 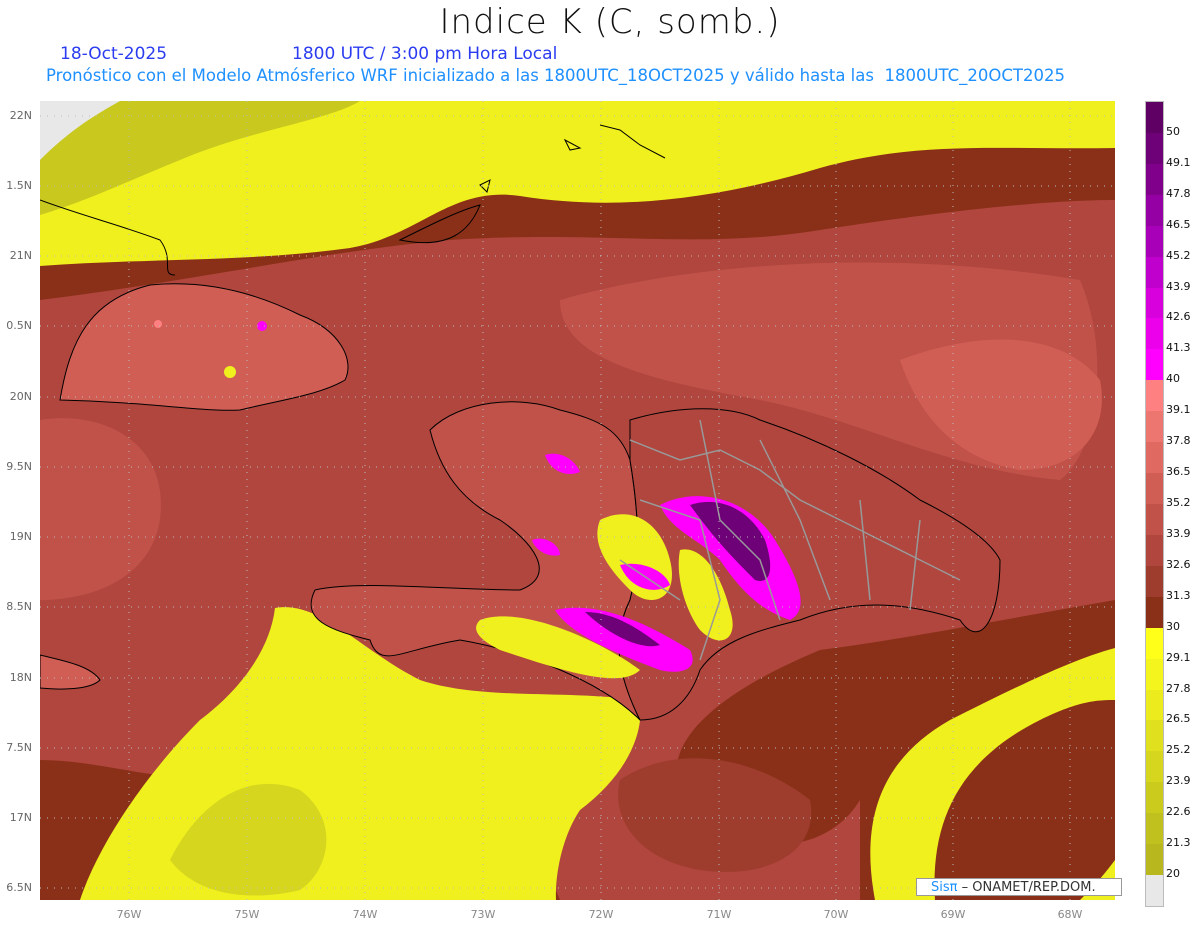 I want to click on colorbar-label: 30, so click(x=1173, y=626).